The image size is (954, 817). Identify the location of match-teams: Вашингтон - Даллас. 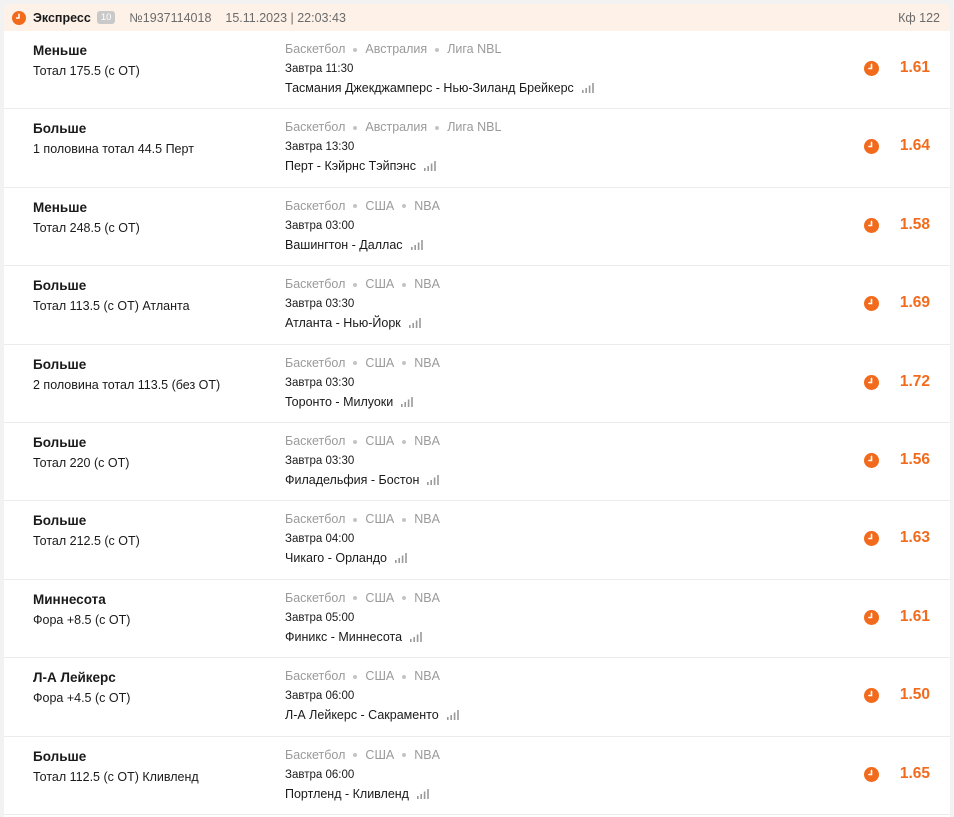
(344, 244).